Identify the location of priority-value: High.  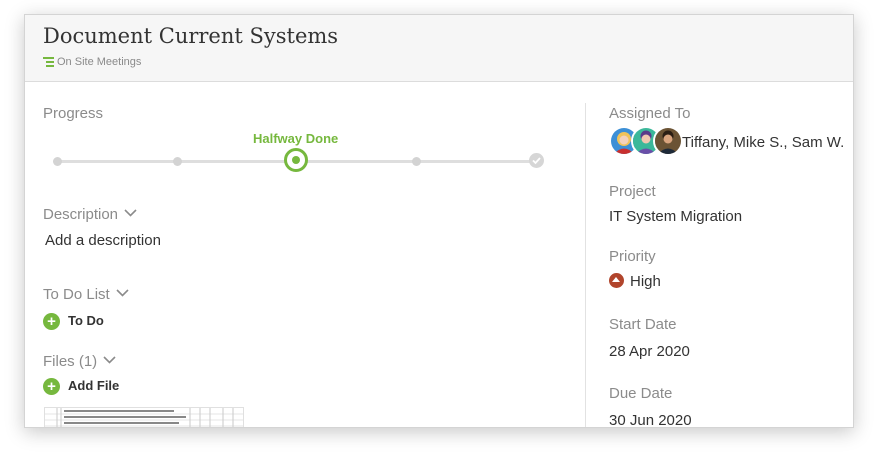
(645, 281).